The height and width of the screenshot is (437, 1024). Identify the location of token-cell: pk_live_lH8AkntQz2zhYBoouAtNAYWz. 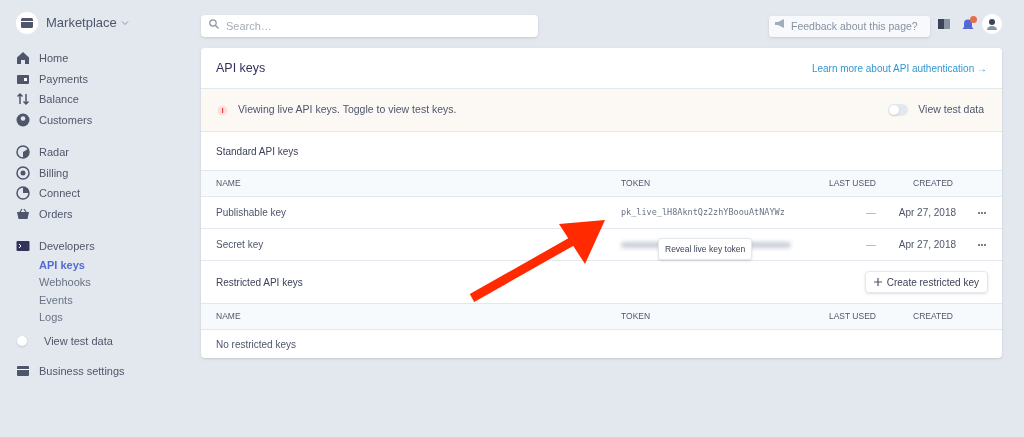
(703, 212).